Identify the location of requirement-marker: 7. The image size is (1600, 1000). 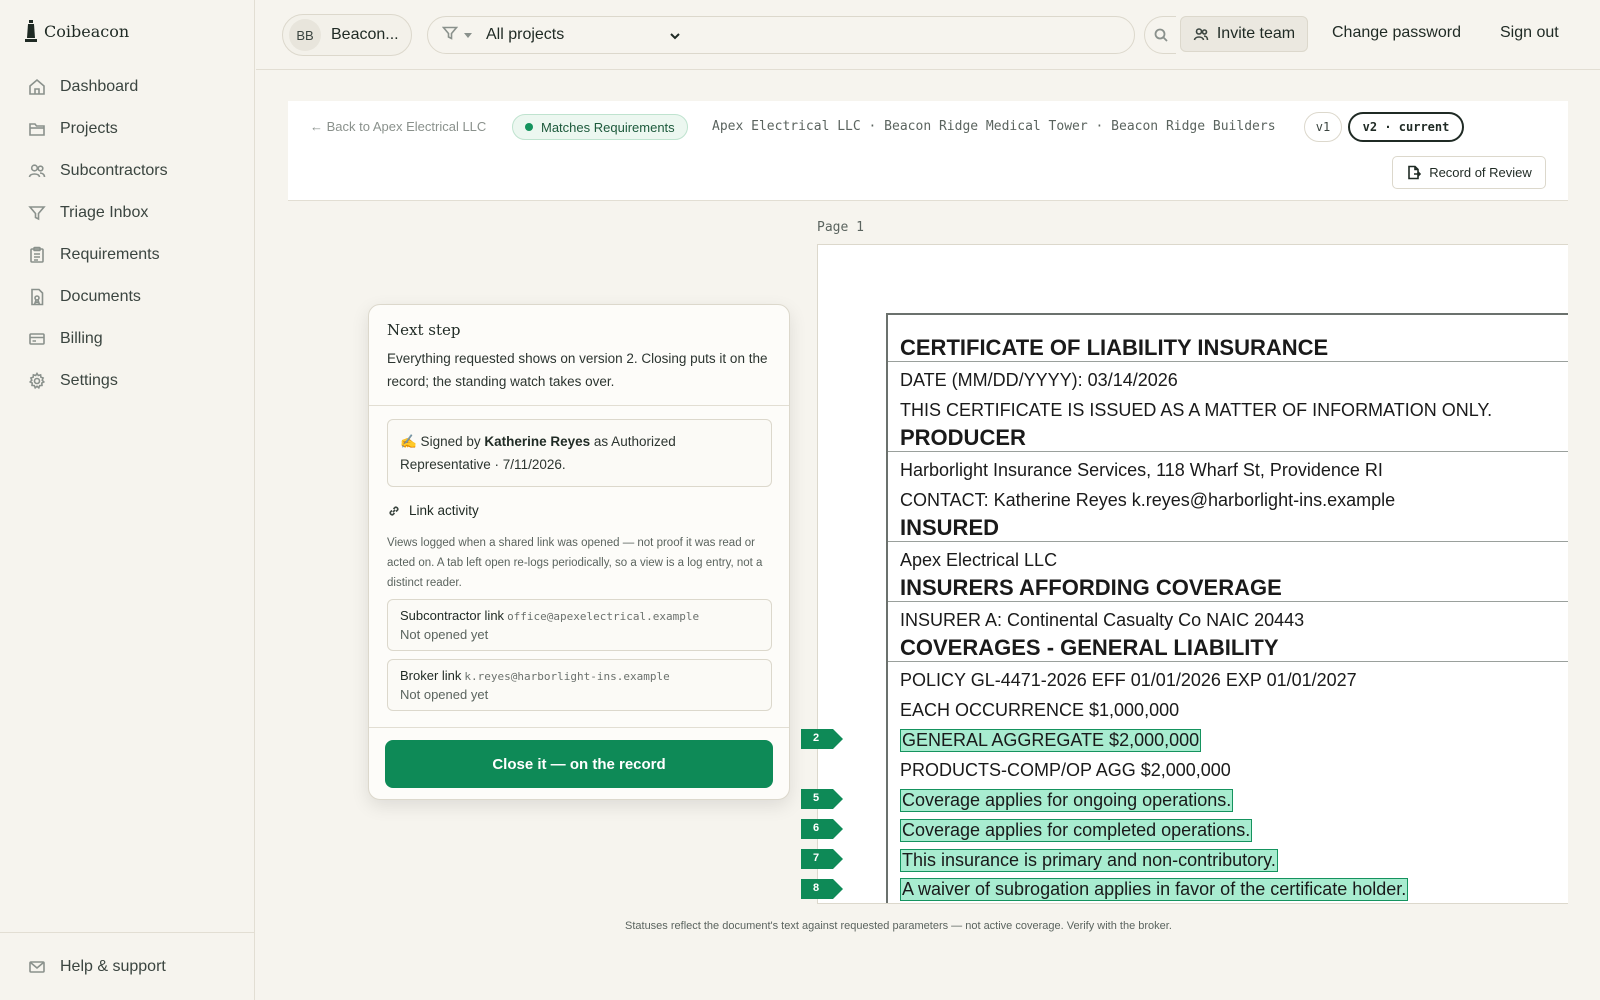
(822, 859).